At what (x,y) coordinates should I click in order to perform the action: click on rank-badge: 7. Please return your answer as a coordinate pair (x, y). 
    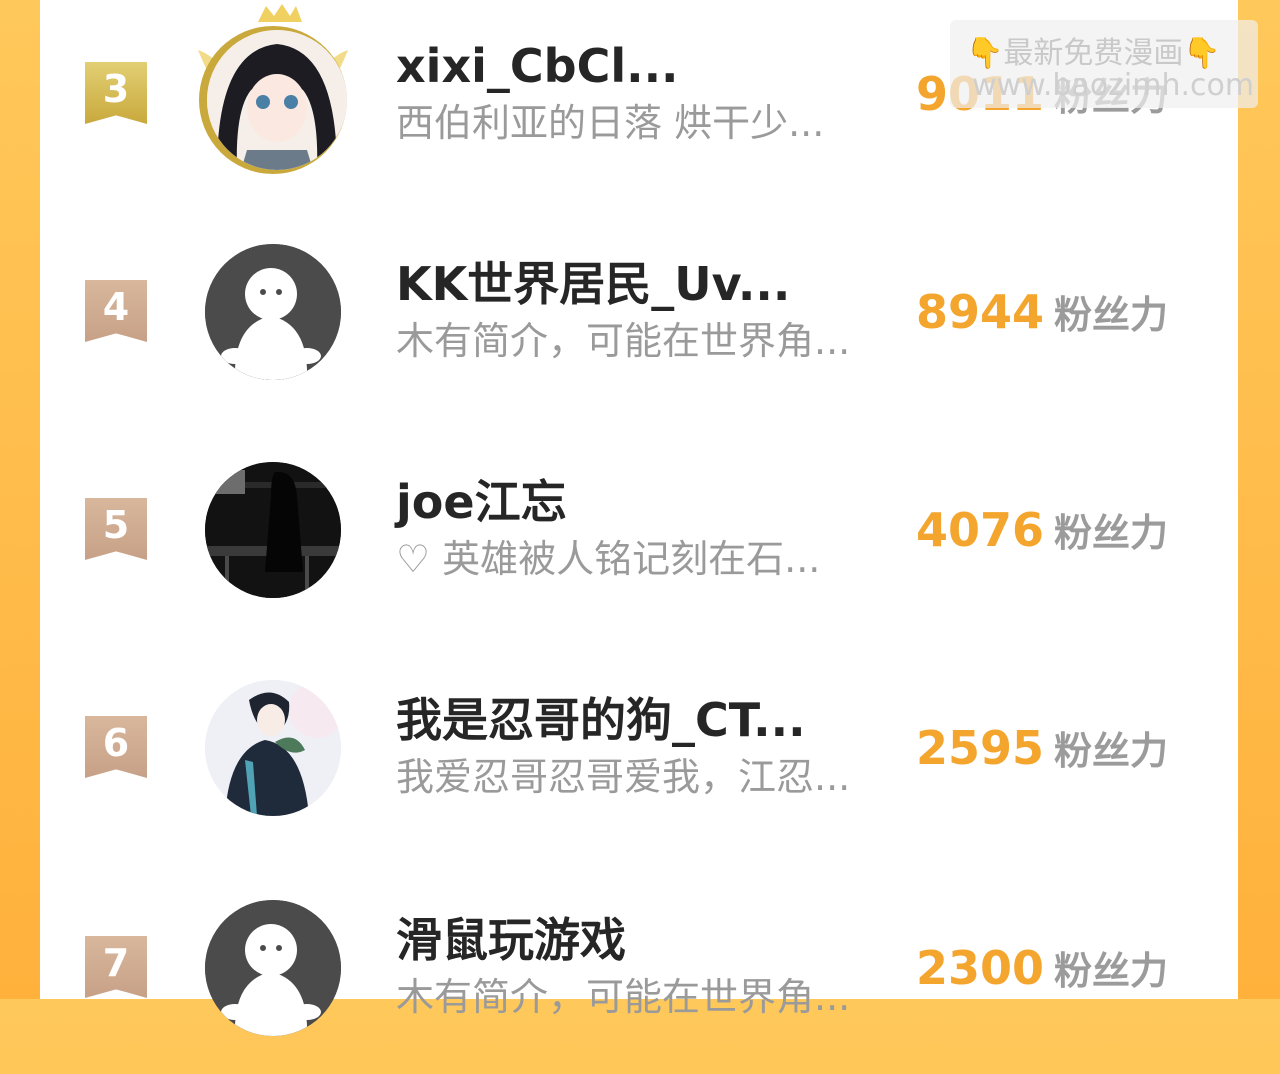
    Looking at the image, I should click on (116, 967).